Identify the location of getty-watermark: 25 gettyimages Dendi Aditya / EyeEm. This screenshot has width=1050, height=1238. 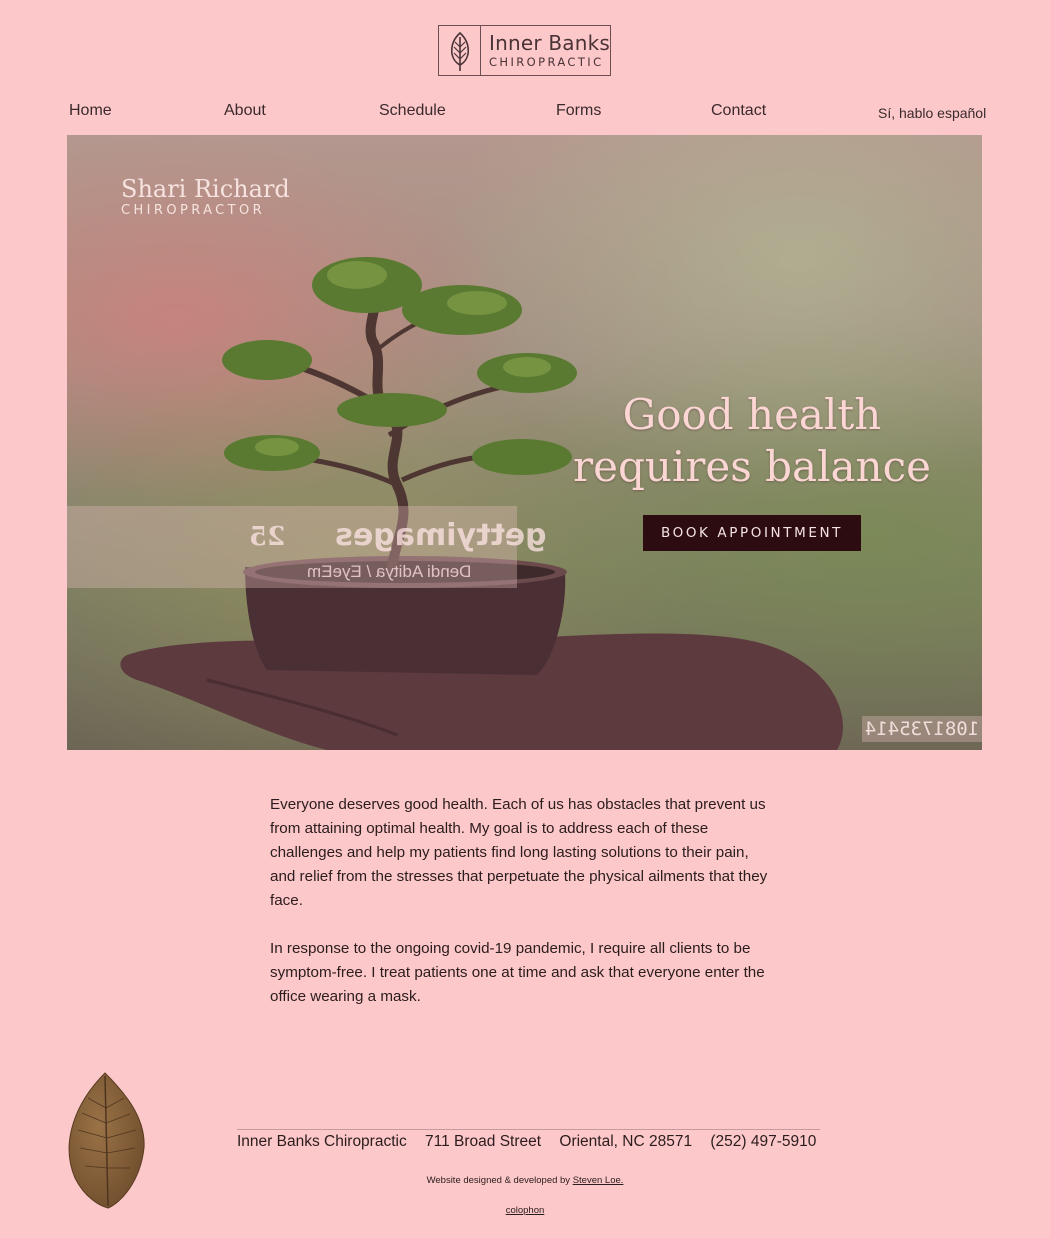
(307, 547).